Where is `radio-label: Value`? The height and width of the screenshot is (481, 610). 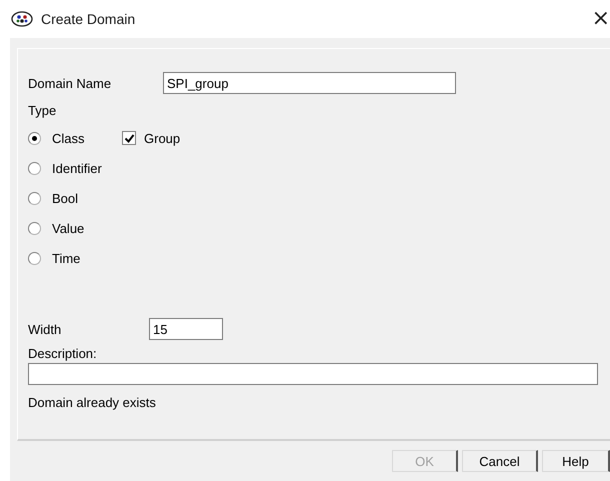
radio-label: Value is located at coordinates (69, 228).